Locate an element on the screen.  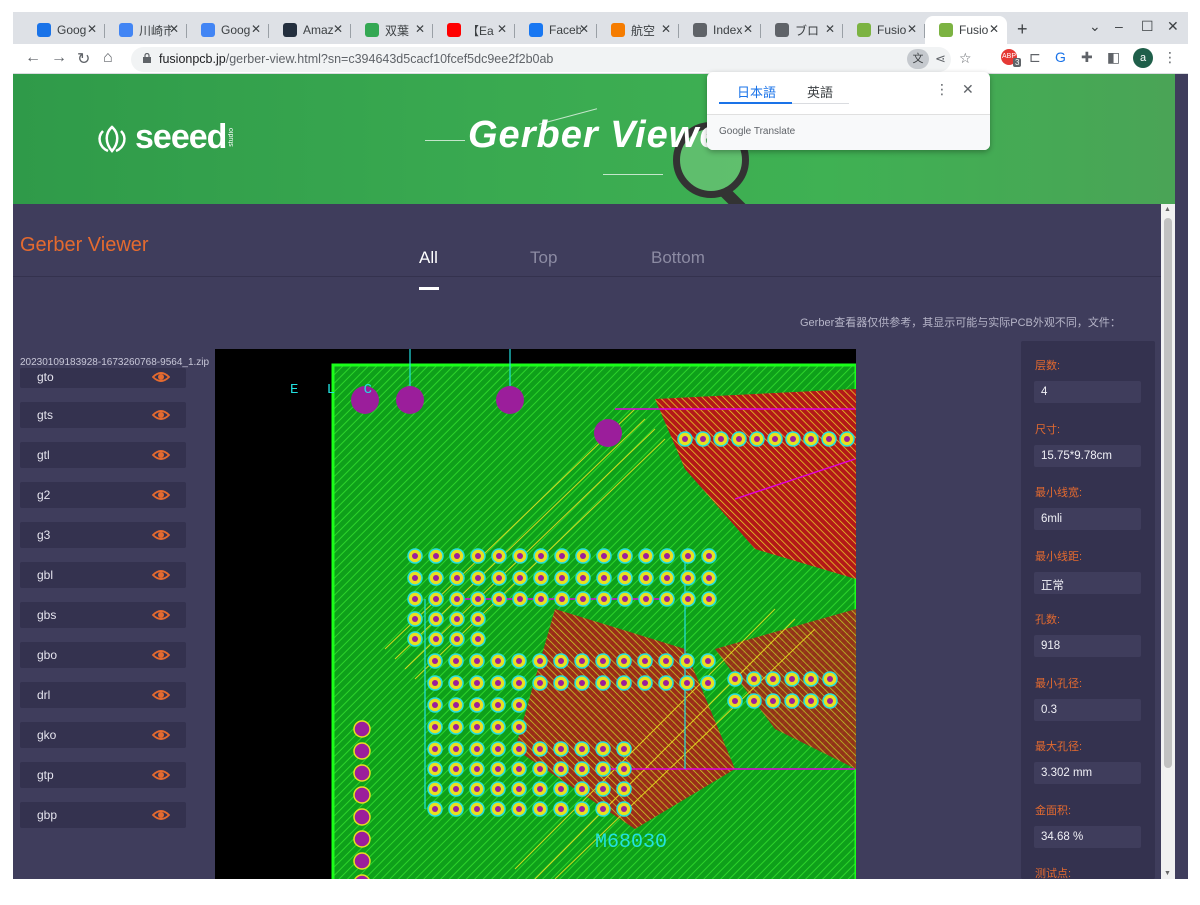
browser-tab: Index ✕ is located at coordinates (720, 30).